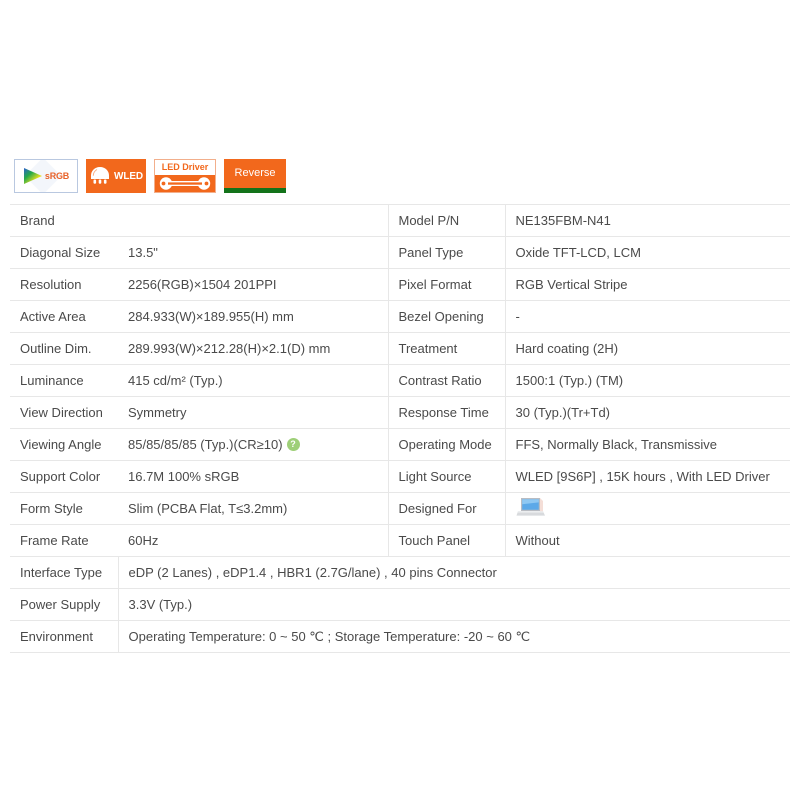  I want to click on spec-value: 85/85/85/85 (Typ.)(CR≥10), so click(205, 444).